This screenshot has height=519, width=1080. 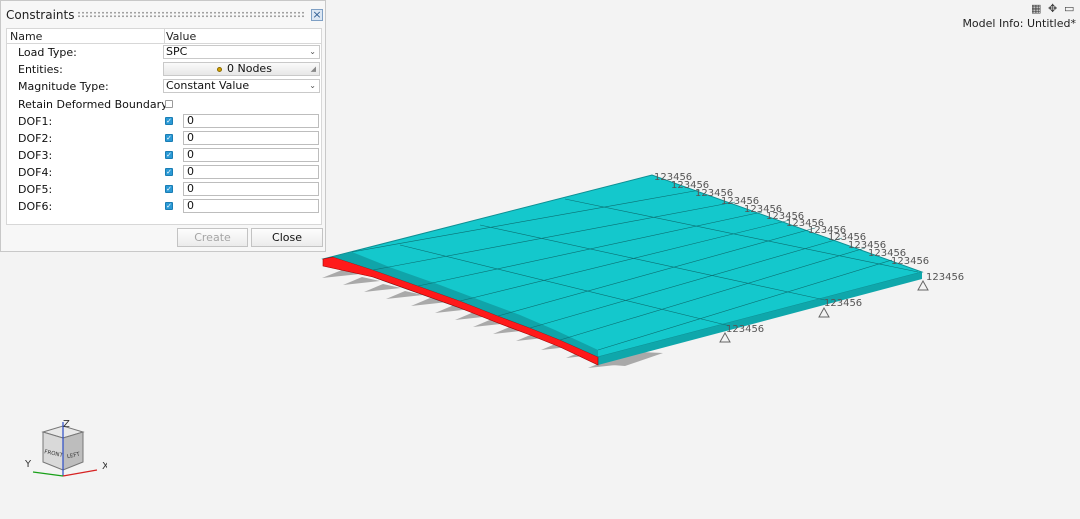 I want to click on load-type-row: Load Type: SPC ⌄, so click(x=164, y=52).